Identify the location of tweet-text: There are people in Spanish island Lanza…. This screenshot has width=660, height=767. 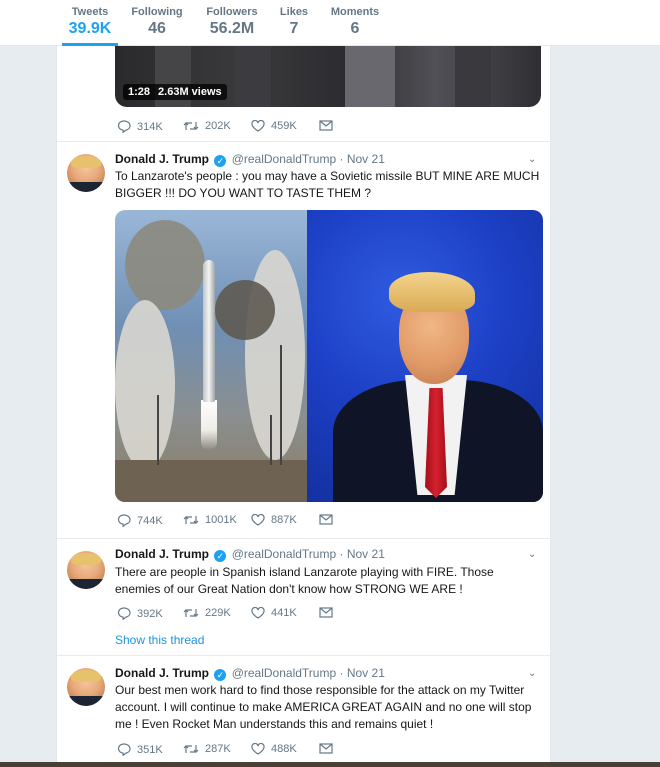
(304, 580).